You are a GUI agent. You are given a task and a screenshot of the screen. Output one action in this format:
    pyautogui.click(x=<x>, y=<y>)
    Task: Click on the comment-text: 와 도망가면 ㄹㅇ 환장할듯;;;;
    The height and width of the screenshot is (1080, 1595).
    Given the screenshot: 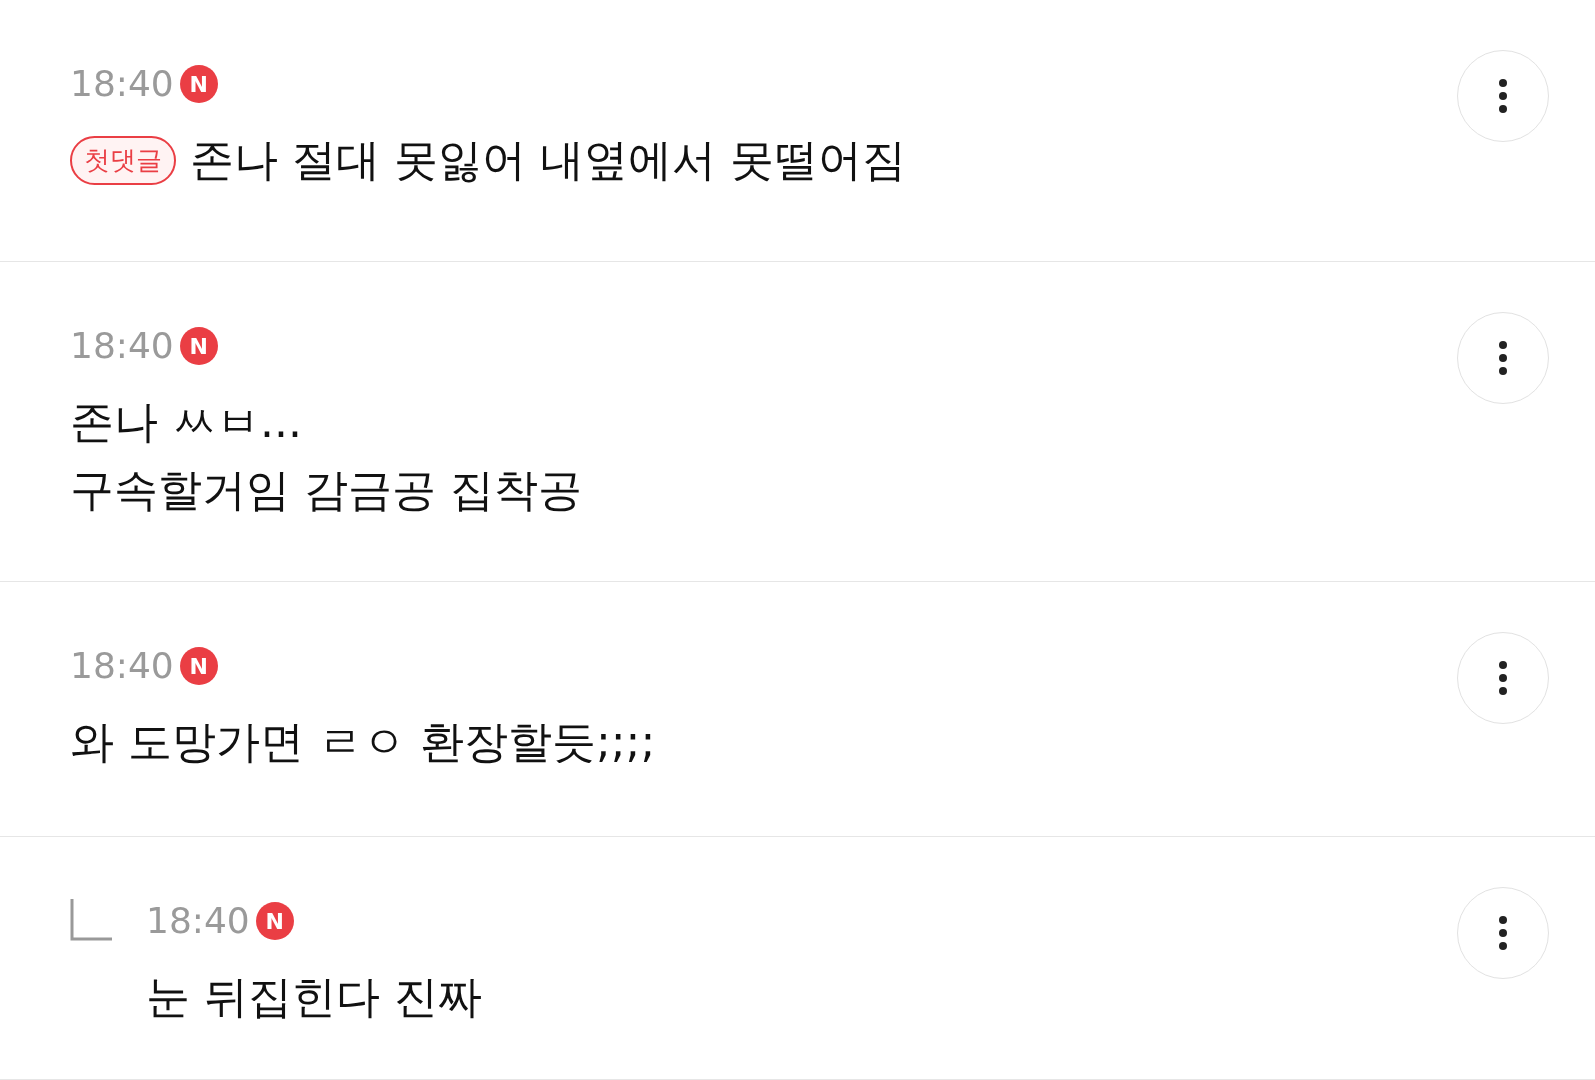 What is the action you would take?
    pyautogui.click(x=363, y=742)
    